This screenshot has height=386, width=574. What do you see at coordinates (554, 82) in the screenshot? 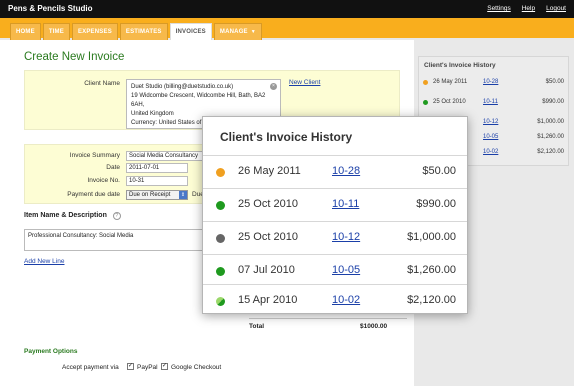
I see `sidebar-history-amount: $50.00` at bounding box center [554, 82].